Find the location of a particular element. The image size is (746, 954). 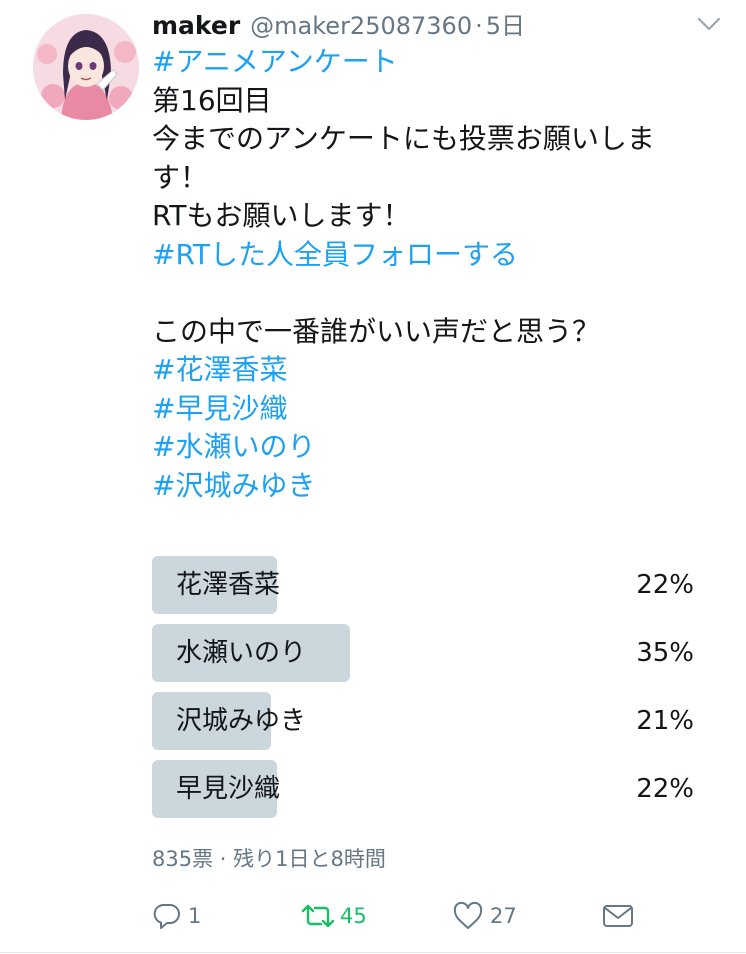

poll-option-percent: 35% is located at coordinates (665, 653).